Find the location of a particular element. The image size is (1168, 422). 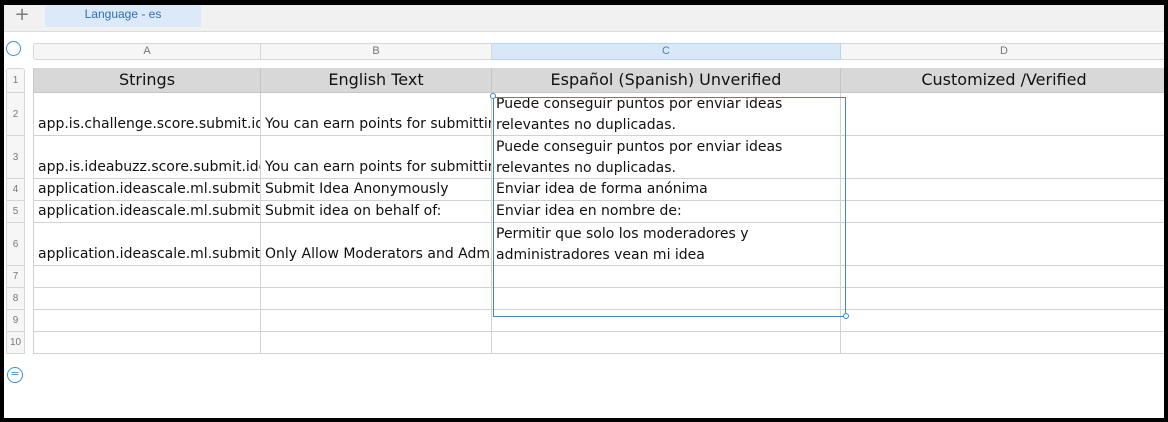

row-header-4: 4 is located at coordinates (15, 190).